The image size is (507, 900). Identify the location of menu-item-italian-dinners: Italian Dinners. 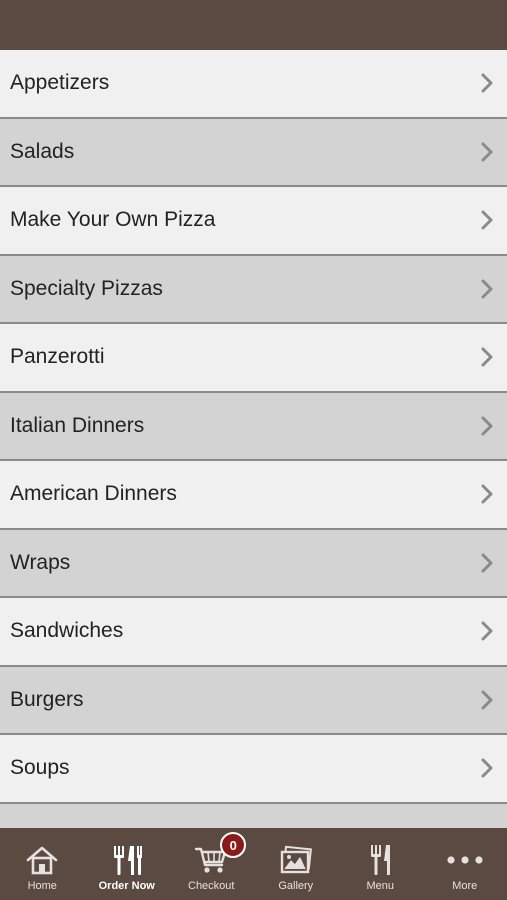
(253, 426).